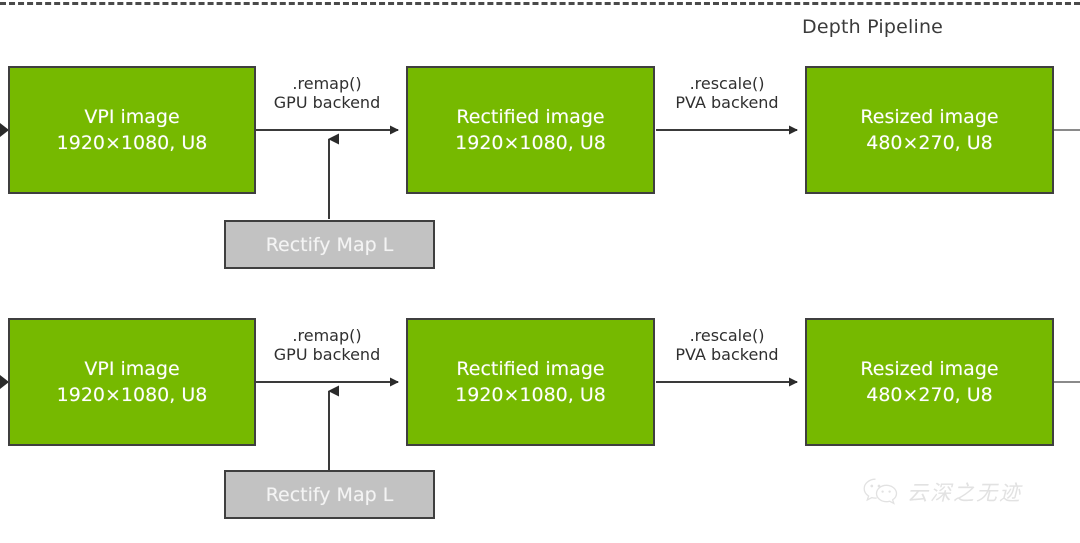 This screenshot has width=1080, height=543. I want to click on node-rectify-map-l-bottom: Rectify Map L, so click(329, 494).